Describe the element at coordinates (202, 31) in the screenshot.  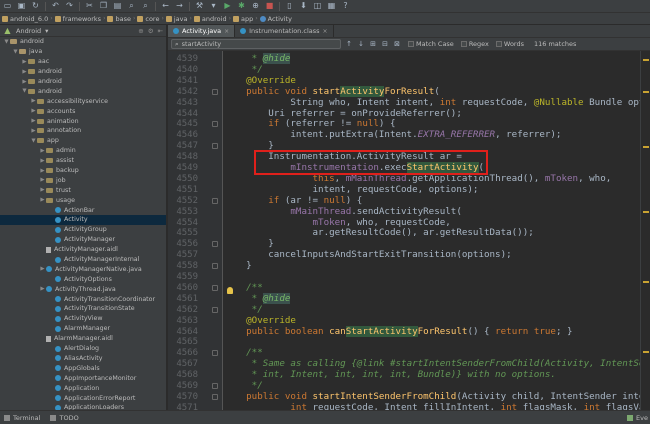
I see `editor-tab: Activity.java ×` at that location.